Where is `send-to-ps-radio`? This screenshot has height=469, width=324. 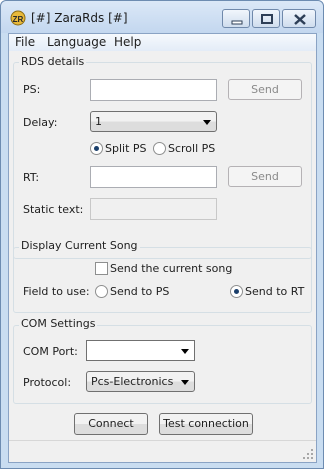
send-to-ps-radio is located at coordinates (101, 291).